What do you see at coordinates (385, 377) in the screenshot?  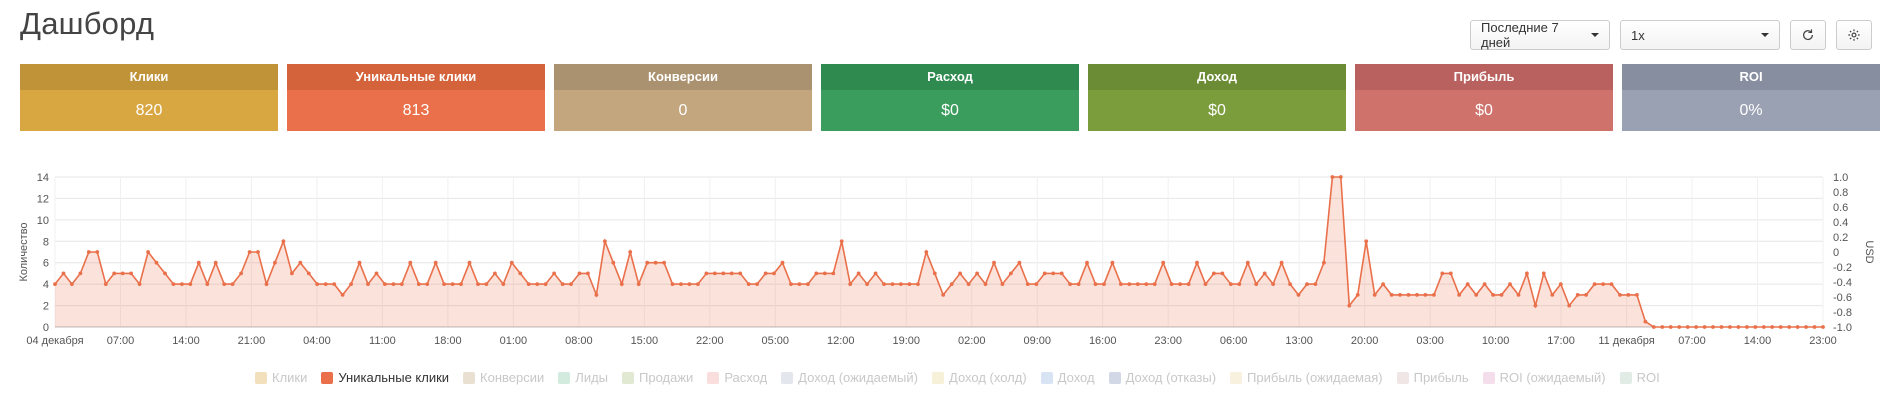 I see `legend-item: Уникальные клики` at bounding box center [385, 377].